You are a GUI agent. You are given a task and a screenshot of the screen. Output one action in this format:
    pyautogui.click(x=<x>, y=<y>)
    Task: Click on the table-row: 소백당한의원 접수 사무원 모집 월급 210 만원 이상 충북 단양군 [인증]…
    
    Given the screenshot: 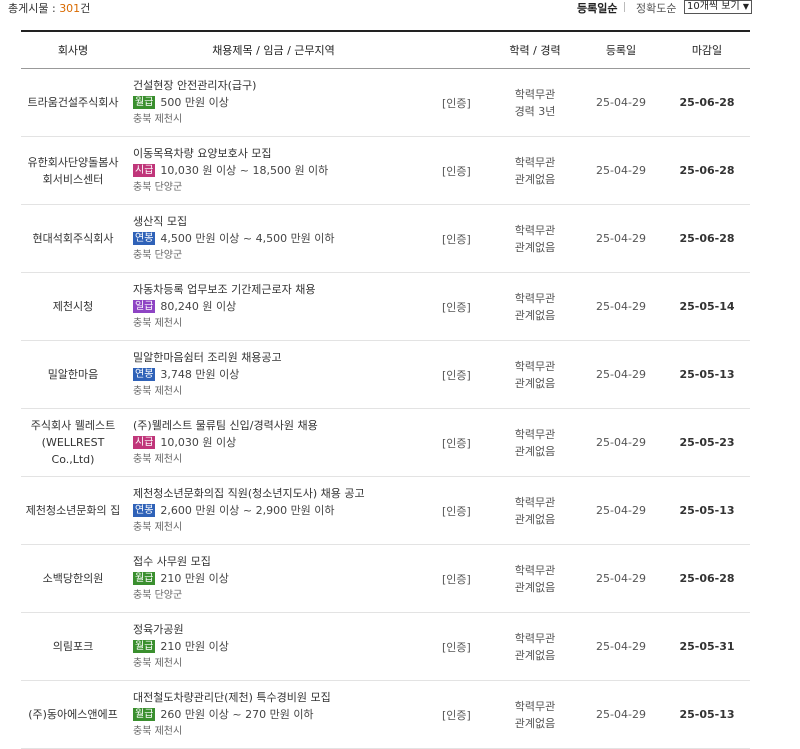 What is the action you would take?
    pyautogui.click(x=385, y=578)
    